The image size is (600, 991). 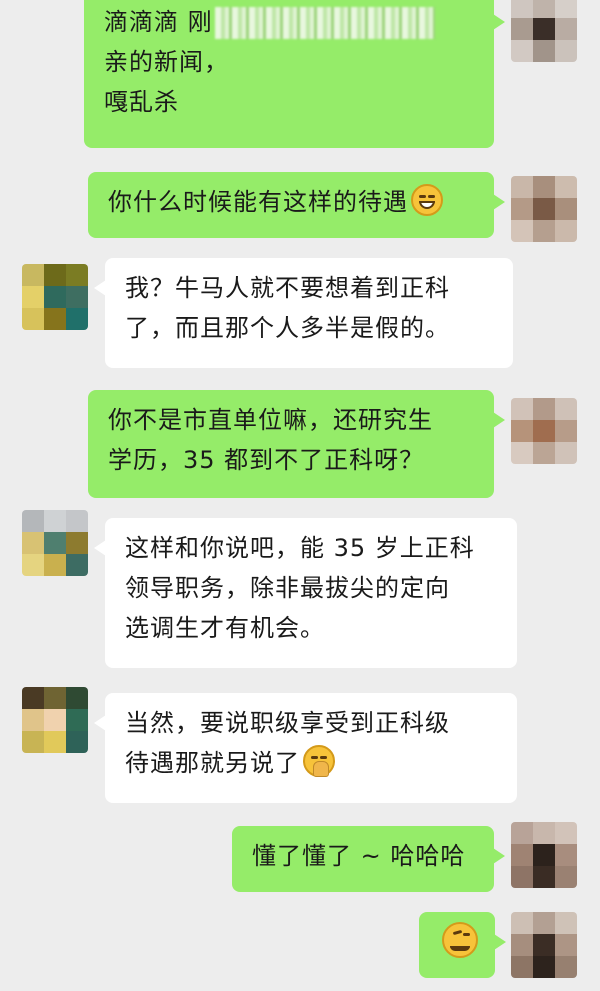 I want to click on message-bubble-received: 我？牛马人就不要想着到正科 了，而且那个人多半是假的。, so click(x=303, y=313).